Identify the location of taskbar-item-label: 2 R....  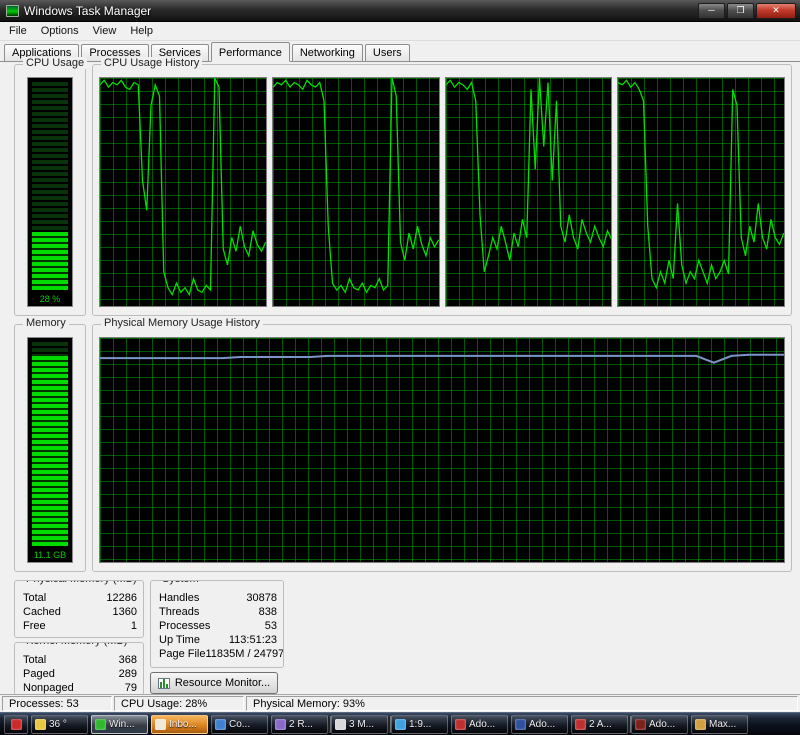
(301, 724).